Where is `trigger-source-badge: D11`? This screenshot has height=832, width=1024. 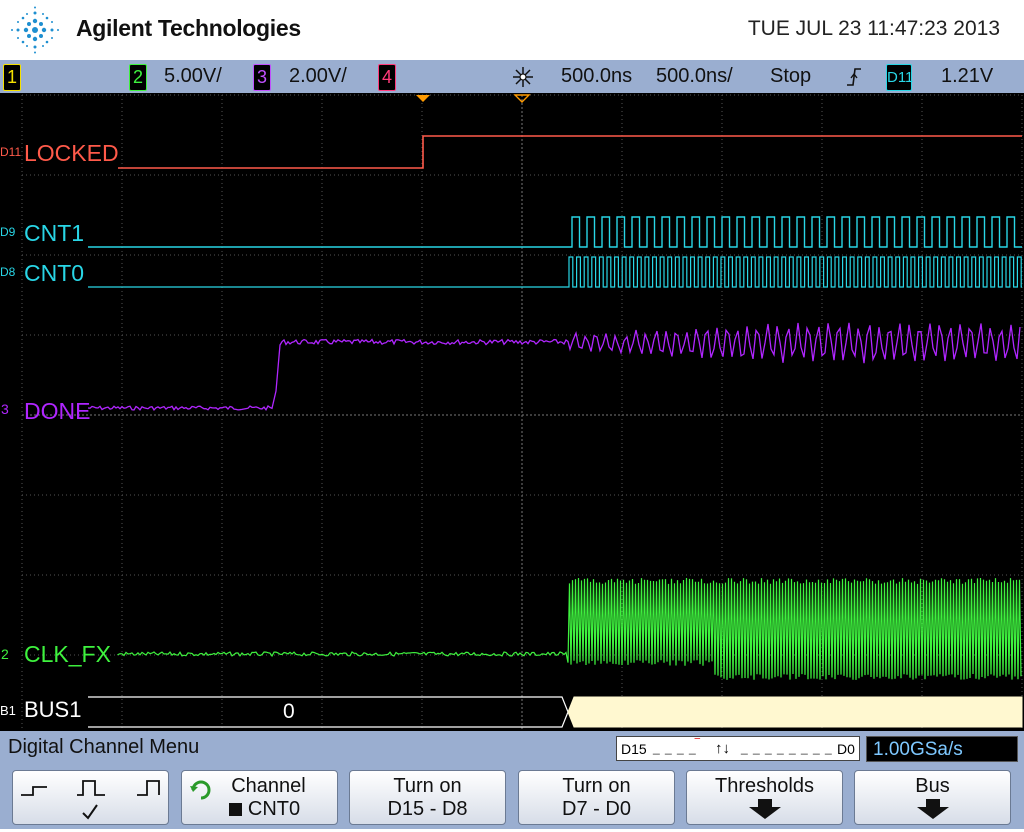 trigger-source-badge: D11 is located at coordinates (899, 77).